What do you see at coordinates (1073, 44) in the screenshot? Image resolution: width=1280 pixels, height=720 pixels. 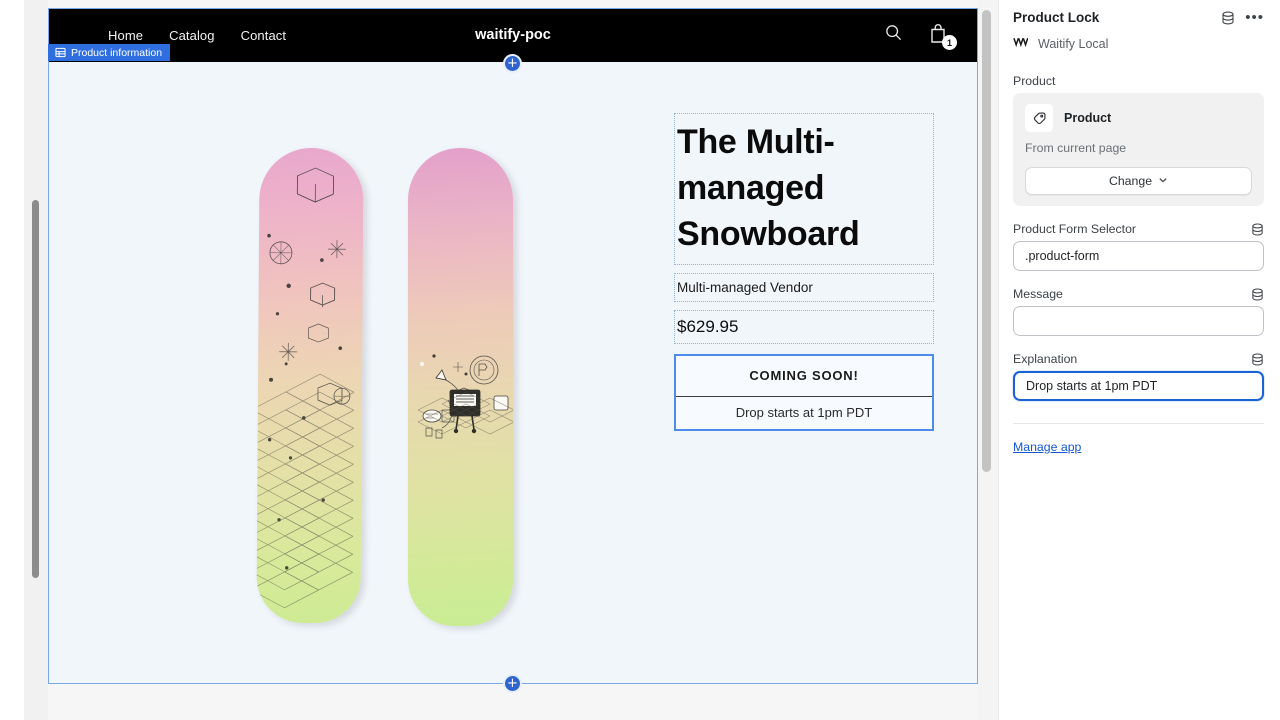 I see `app-name: Waitify Local` at bounding box center [1073, 44].